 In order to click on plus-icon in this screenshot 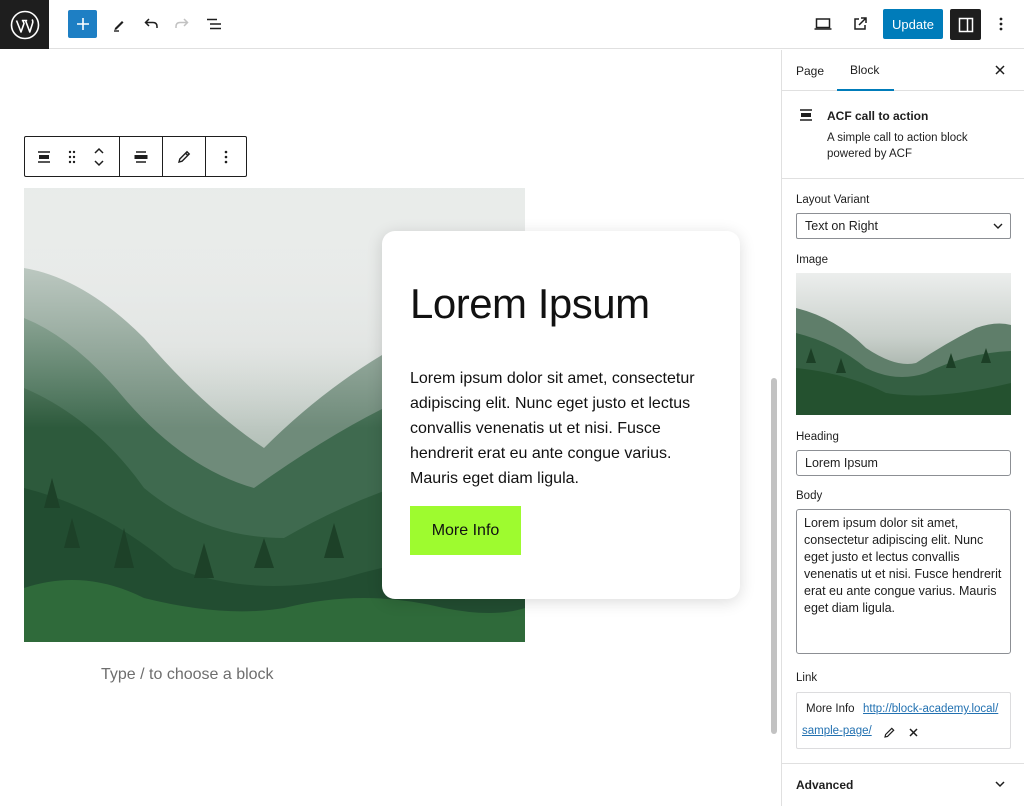, I will do `click(82, 24)`.